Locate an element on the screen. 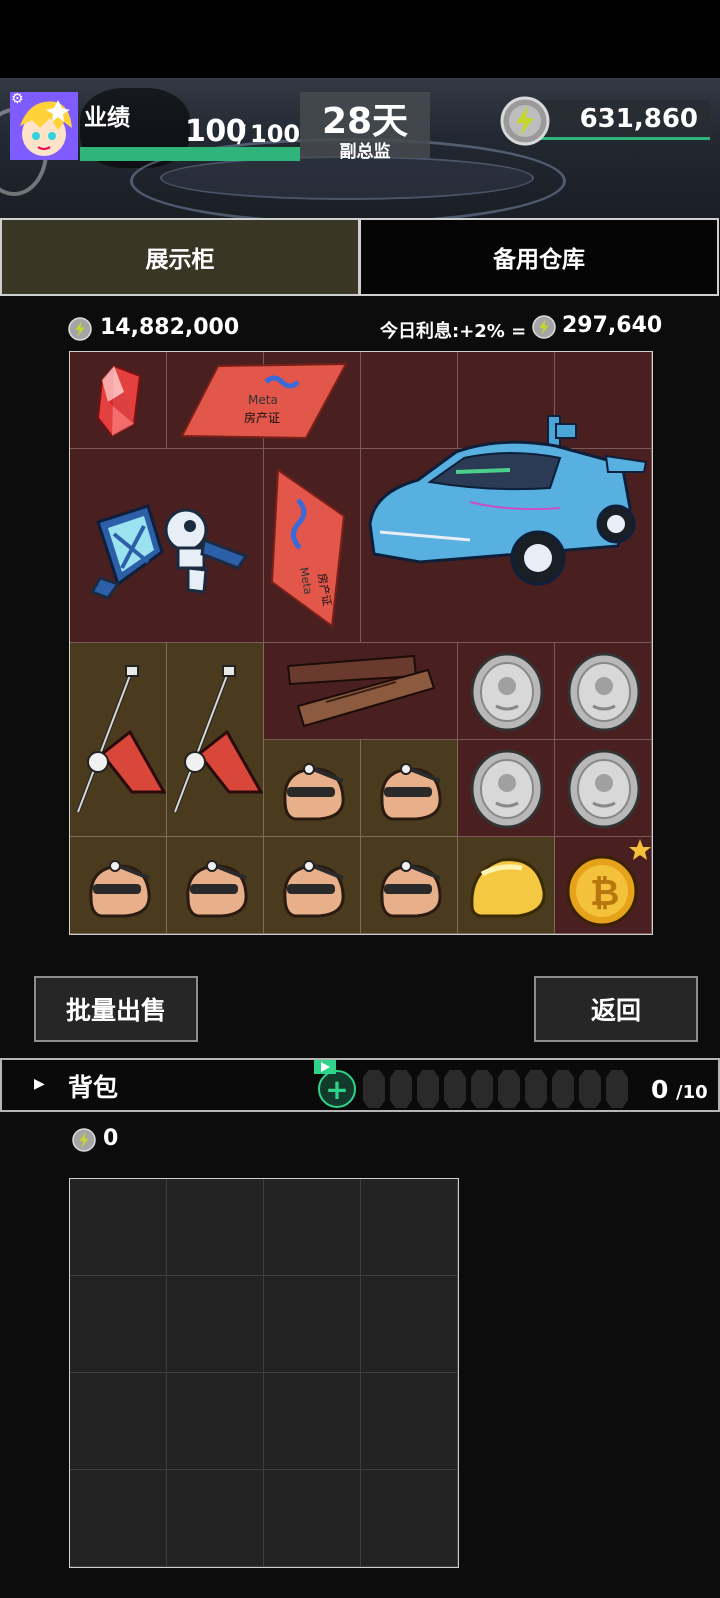 The image size is (720, 1598). bulk-sell-button: 批量出售 is located at coordinates (116, 1009).